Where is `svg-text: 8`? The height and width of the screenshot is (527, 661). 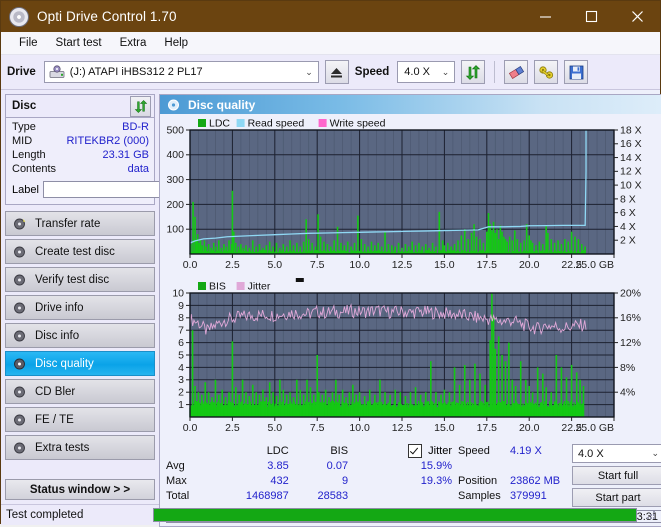 svg-text: 8 is located at coordinates (181, 318).